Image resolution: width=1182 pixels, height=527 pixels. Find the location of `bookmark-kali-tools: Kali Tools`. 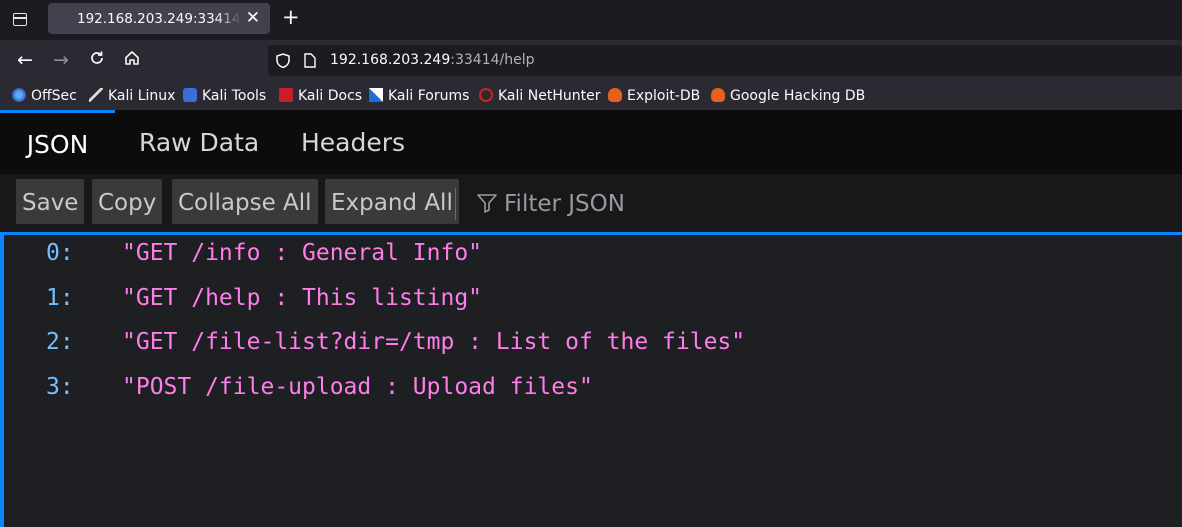

bookmark-kali-tools: Kali Tools is located at coordinates (224, 96).